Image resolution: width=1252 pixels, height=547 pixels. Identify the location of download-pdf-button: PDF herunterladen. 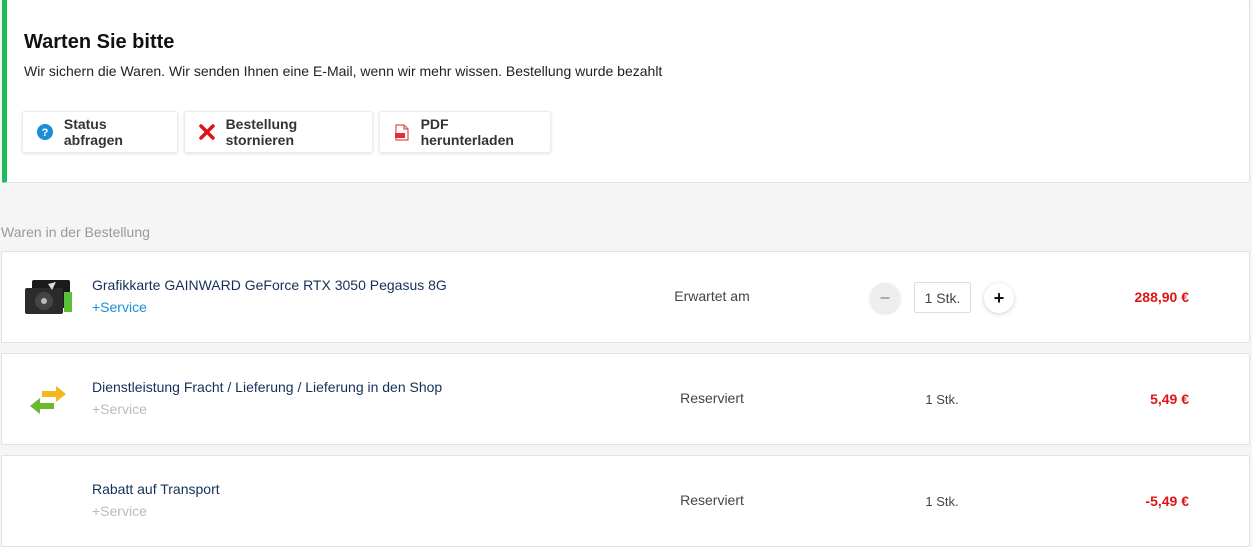
(465, 132).